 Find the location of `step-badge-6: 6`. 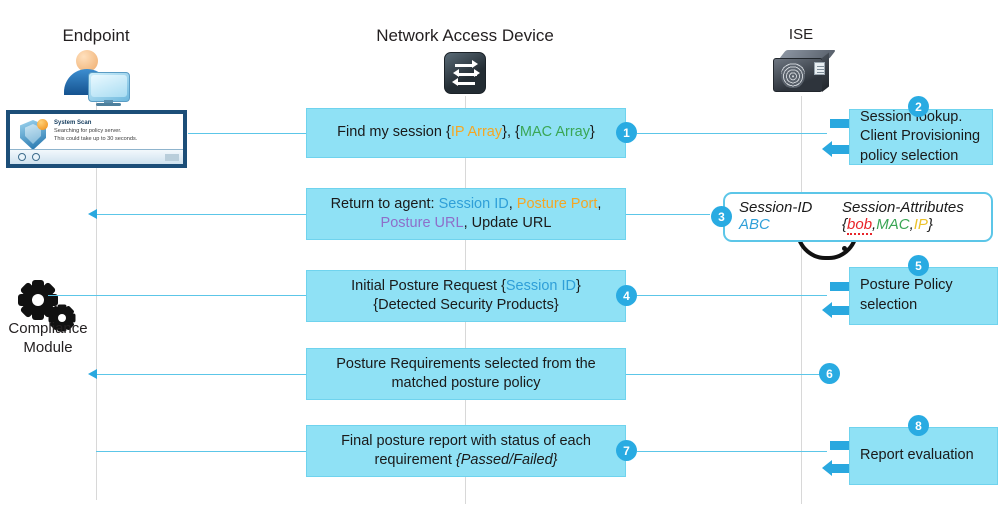

step-badge-6: 6 is located at coordinates (829, 373).